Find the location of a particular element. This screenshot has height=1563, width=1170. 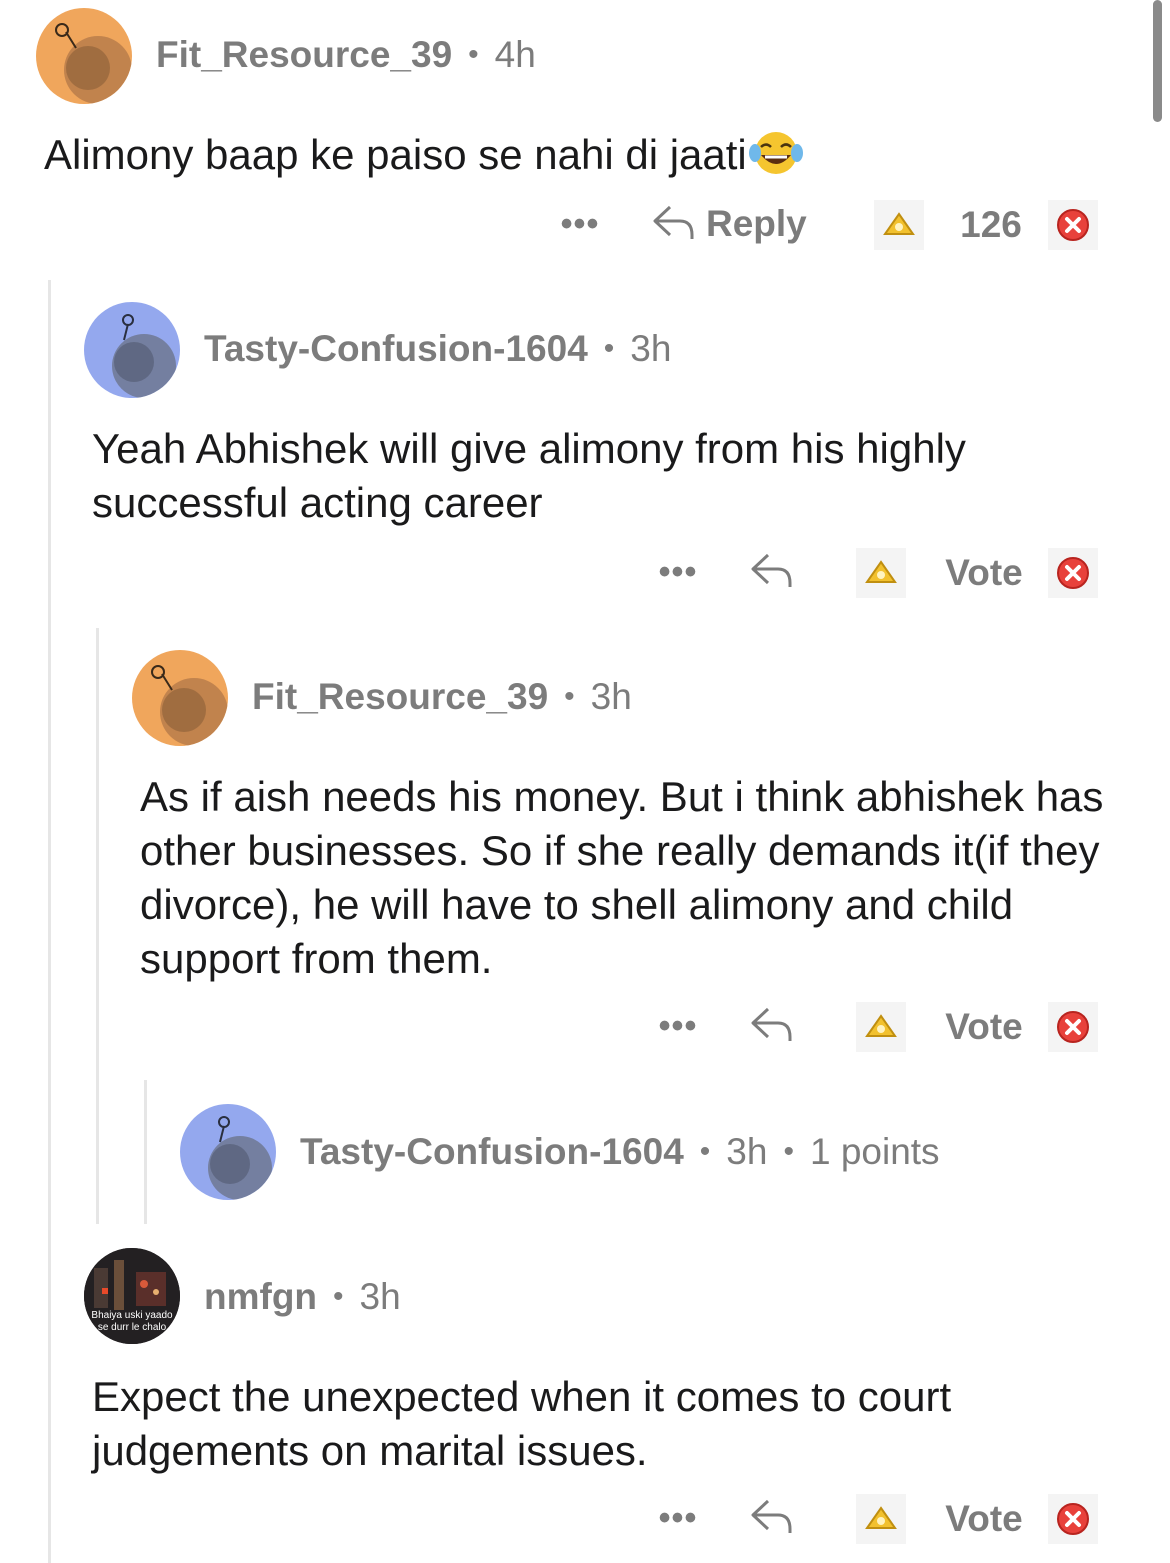

comment-meta: Fit_Resource_39 • 3h is located at coordinates (442, 697).